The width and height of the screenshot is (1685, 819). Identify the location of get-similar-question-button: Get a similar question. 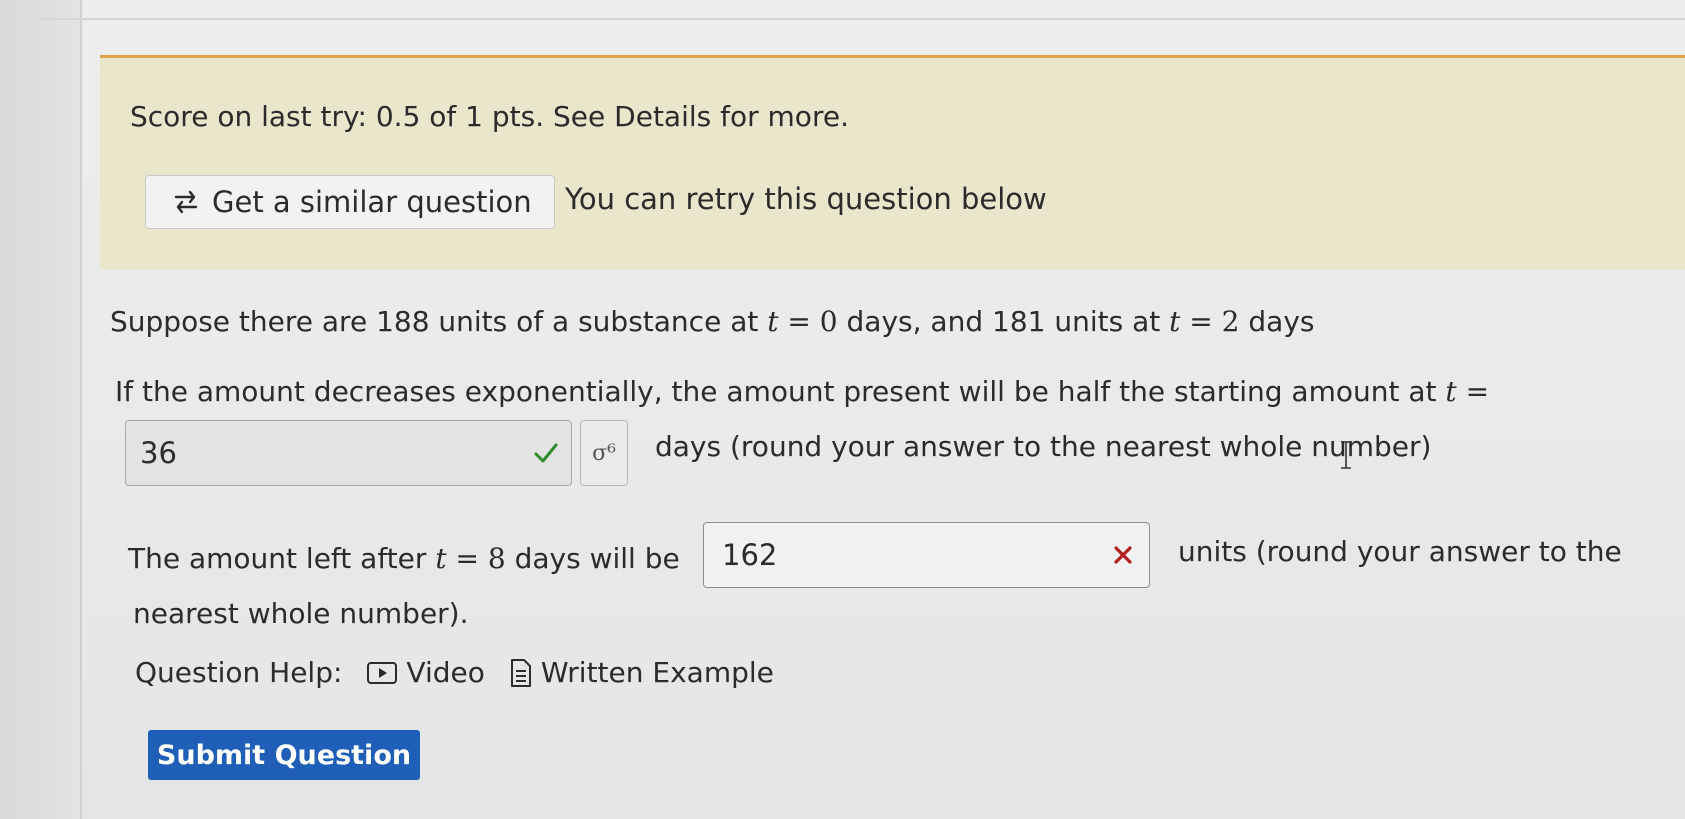
(350, 202).